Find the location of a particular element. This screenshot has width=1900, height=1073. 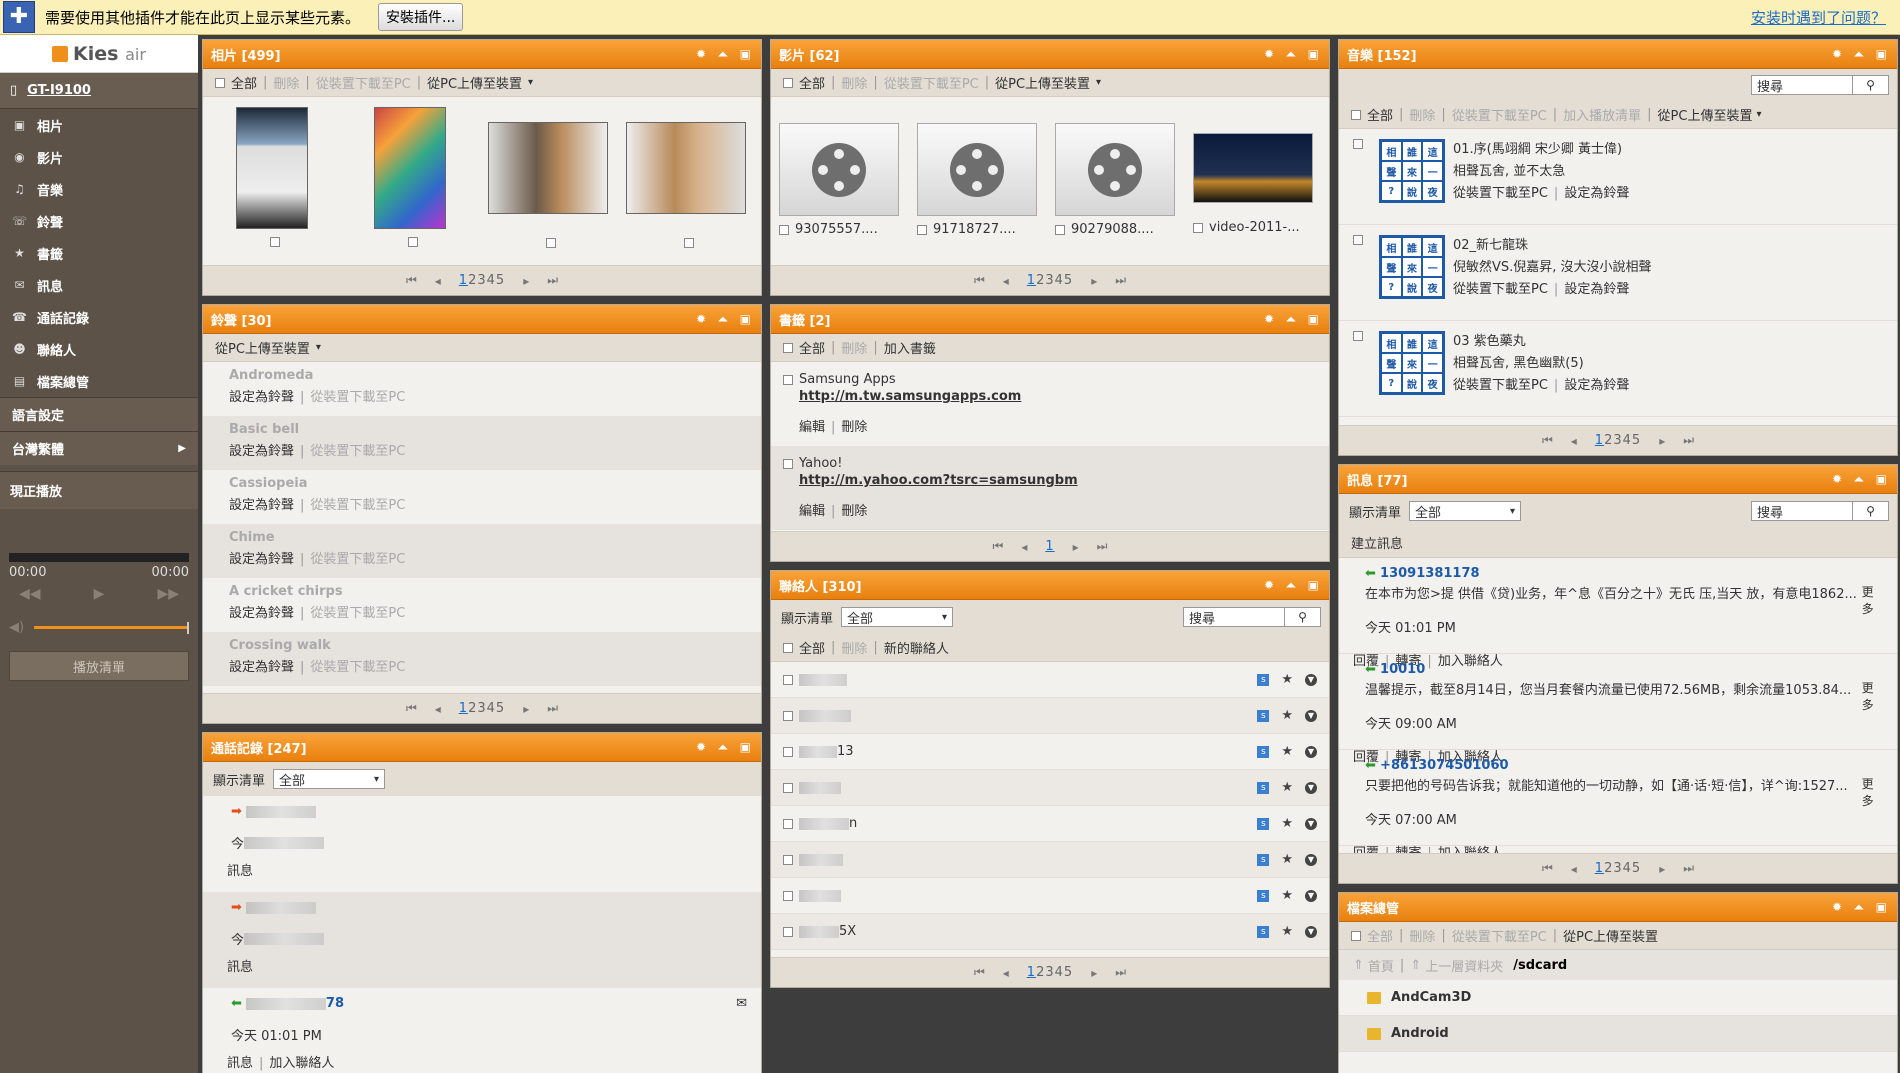

sidebar-item: ♫ 音樂 is located at coordinates (99, 189).